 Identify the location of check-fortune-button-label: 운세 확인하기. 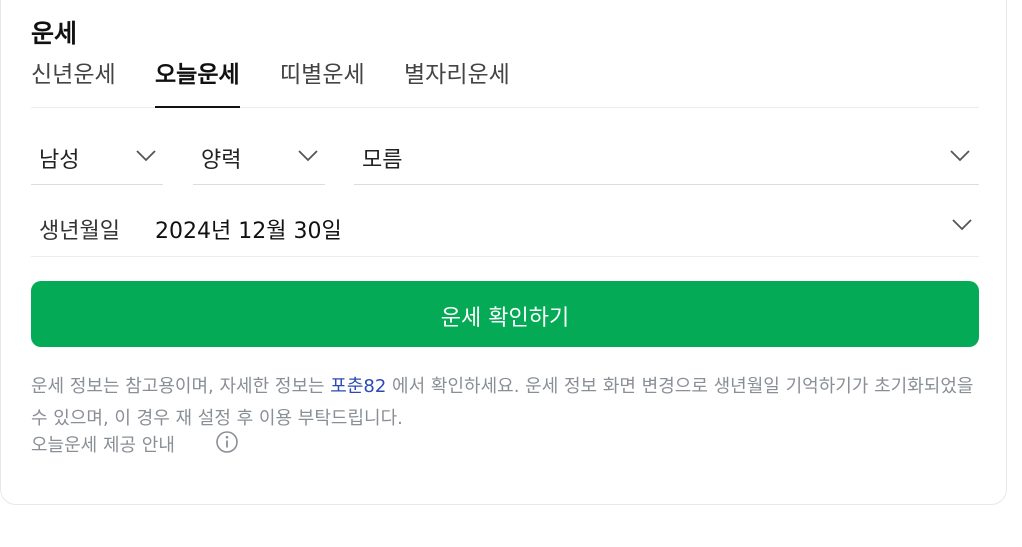
(505, 318).